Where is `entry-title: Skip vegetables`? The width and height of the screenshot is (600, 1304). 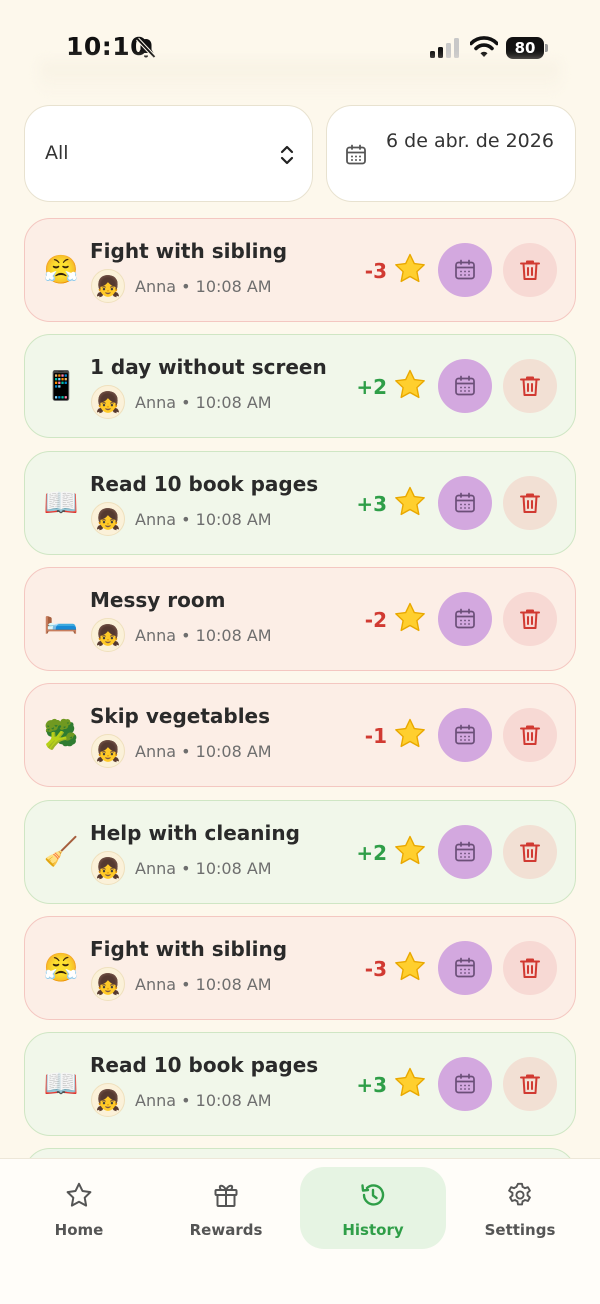
entry-title: Skip vegetables is located at coordinates (180, 716).